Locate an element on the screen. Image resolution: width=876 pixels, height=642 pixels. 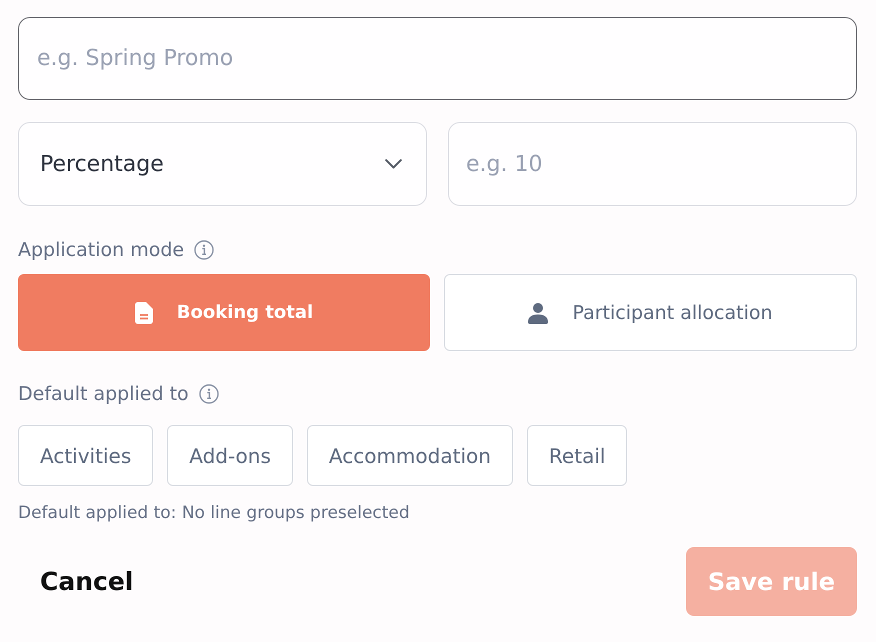
line-group-chip: Activities is located at coordinates (86, 455).